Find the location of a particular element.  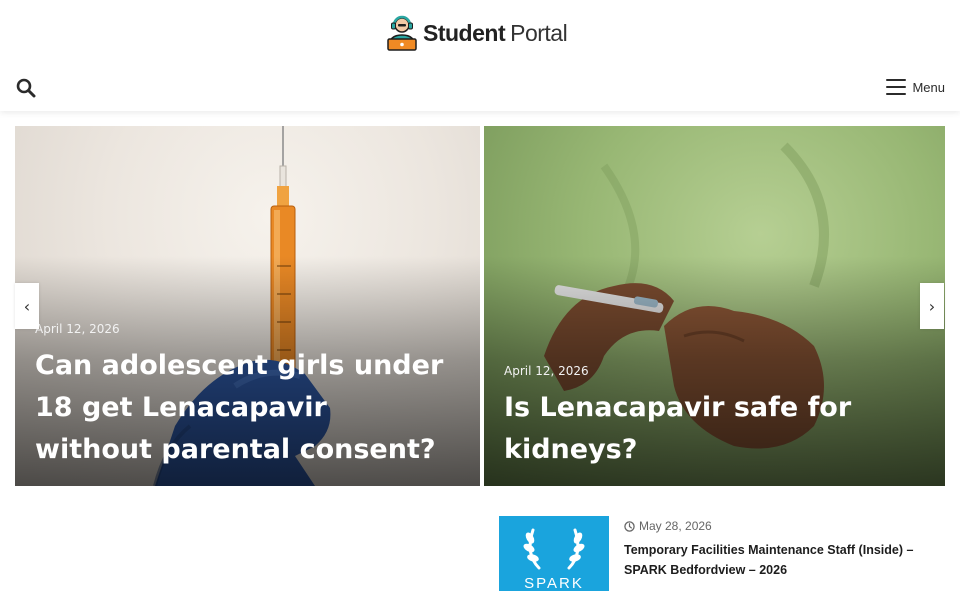

clock-icon is located at coordinates (629, 526).